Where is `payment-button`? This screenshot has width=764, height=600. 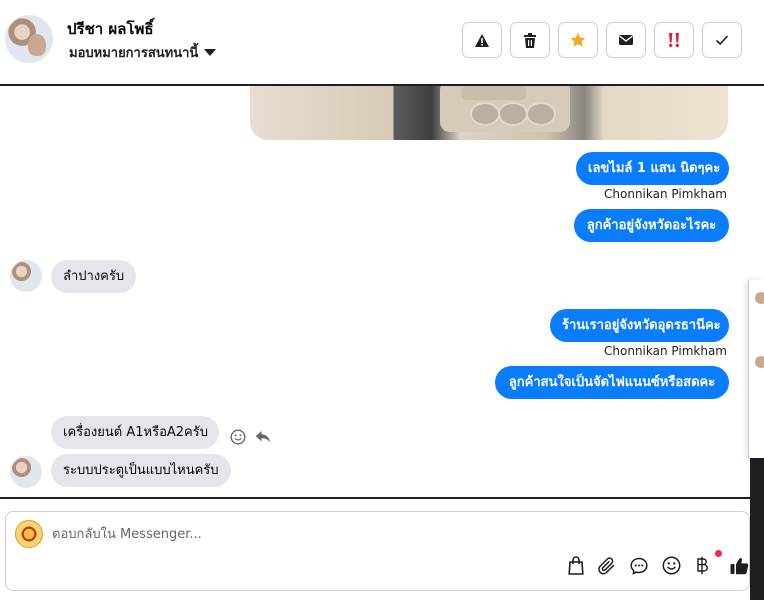 payment-button is located at coordinates (708, 562).